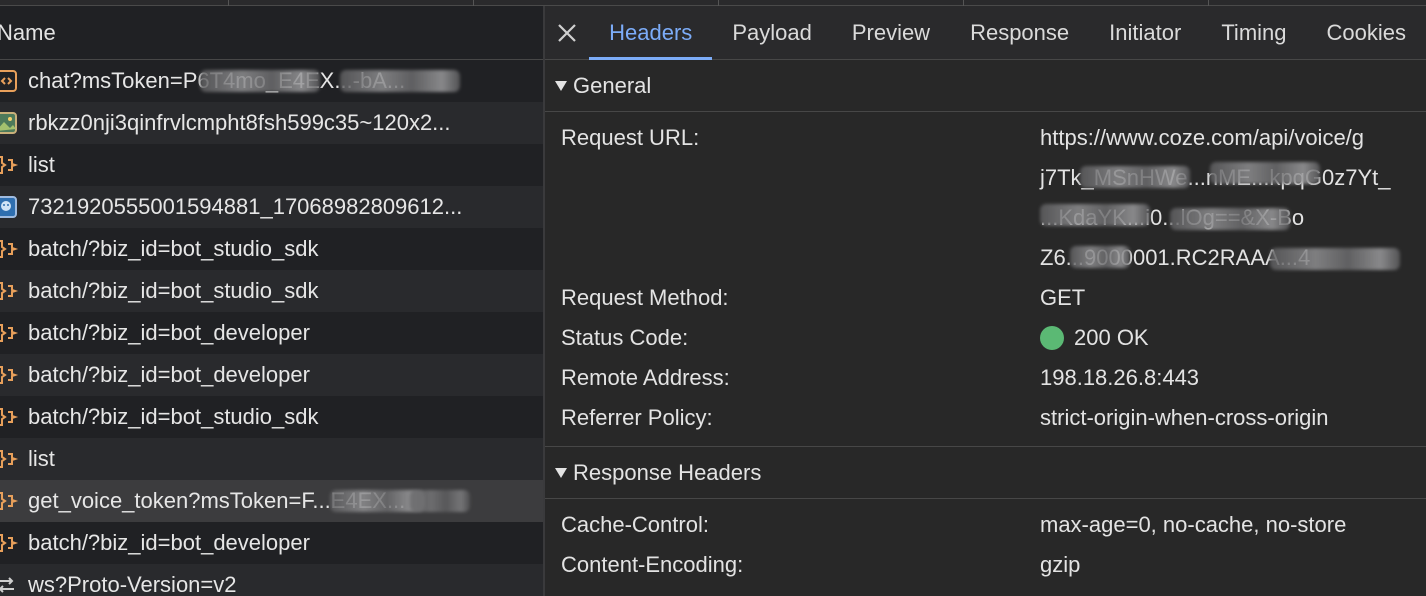  Describe the element at coordinates (667, 472) in the screenshot. I see `response-headers-title: Response Headers` at that location.